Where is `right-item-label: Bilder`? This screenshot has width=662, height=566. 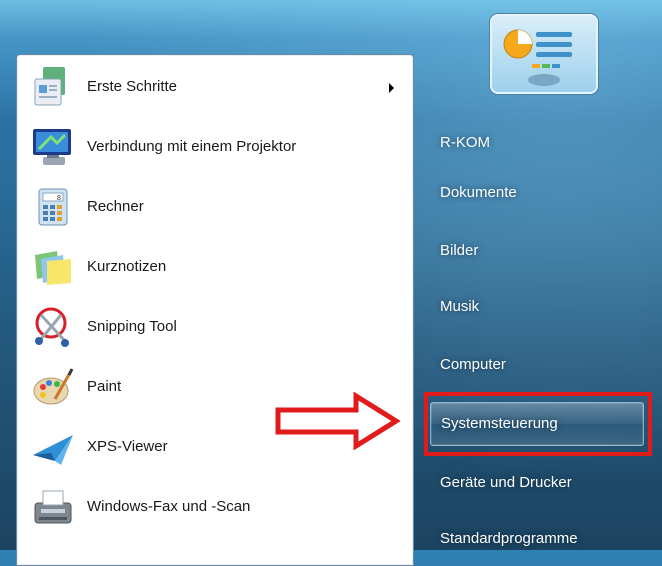 right-item-label: Bilder is located at coordinates (459, 250).